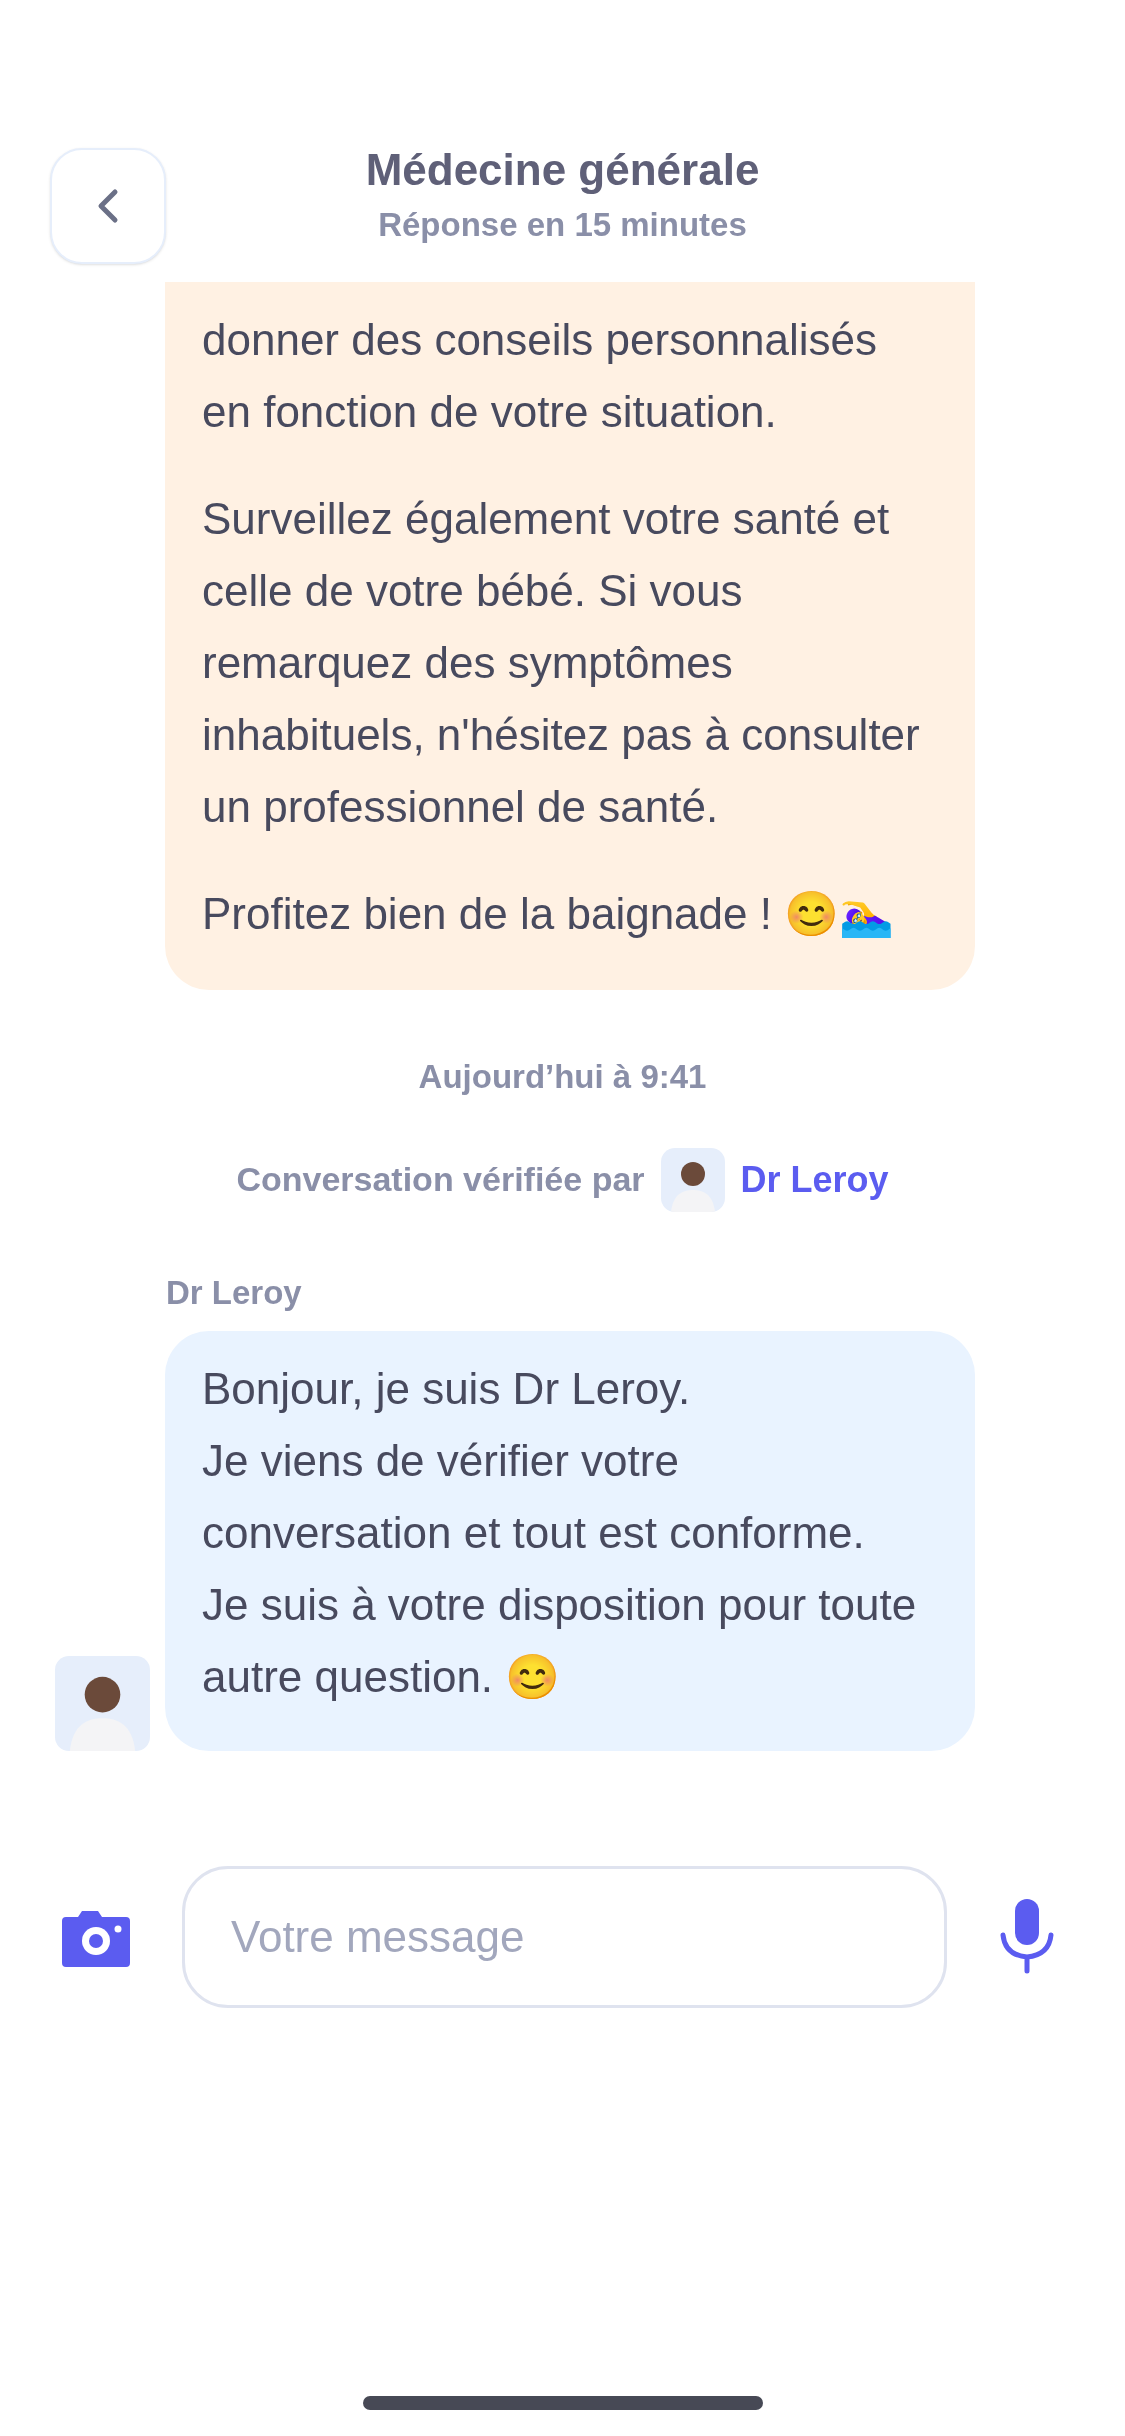 The height and width of the screenshot is (2436, 1125). I want to click on message-paragraph: Surveillez également votre santé et celle de votre bébé. Si vous remarquez des symptômes inhabituels, n'hésitez pas à consulter un professionnel de santé., so click(561, 663).